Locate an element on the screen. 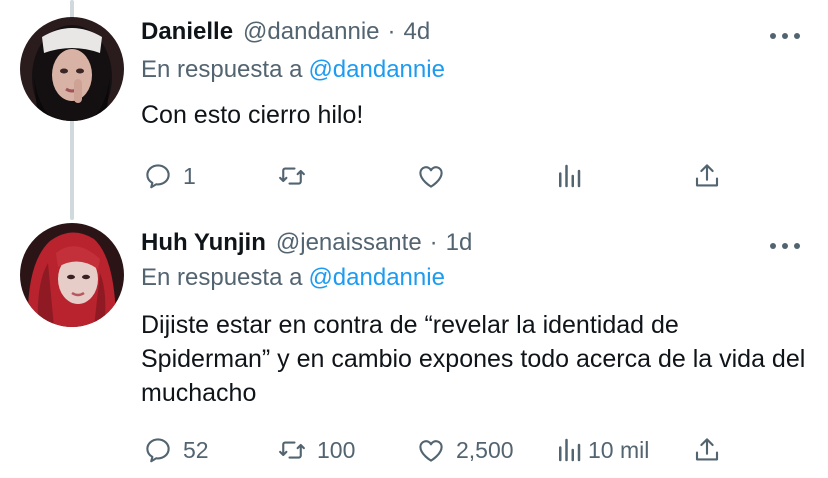 This screenshot has height=478, width=828. tweet-header: Huh Yunjin @jenaissante · 1d is located at coordinates (306, 245).